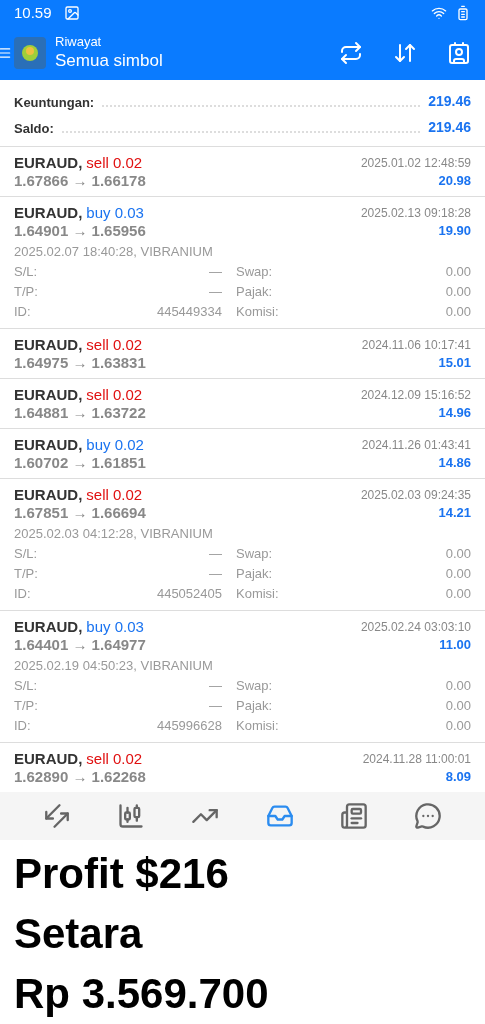  Describe the element at coordinates (454, 181) in the screenshot. I see `profit-value: 20.98` at that location.